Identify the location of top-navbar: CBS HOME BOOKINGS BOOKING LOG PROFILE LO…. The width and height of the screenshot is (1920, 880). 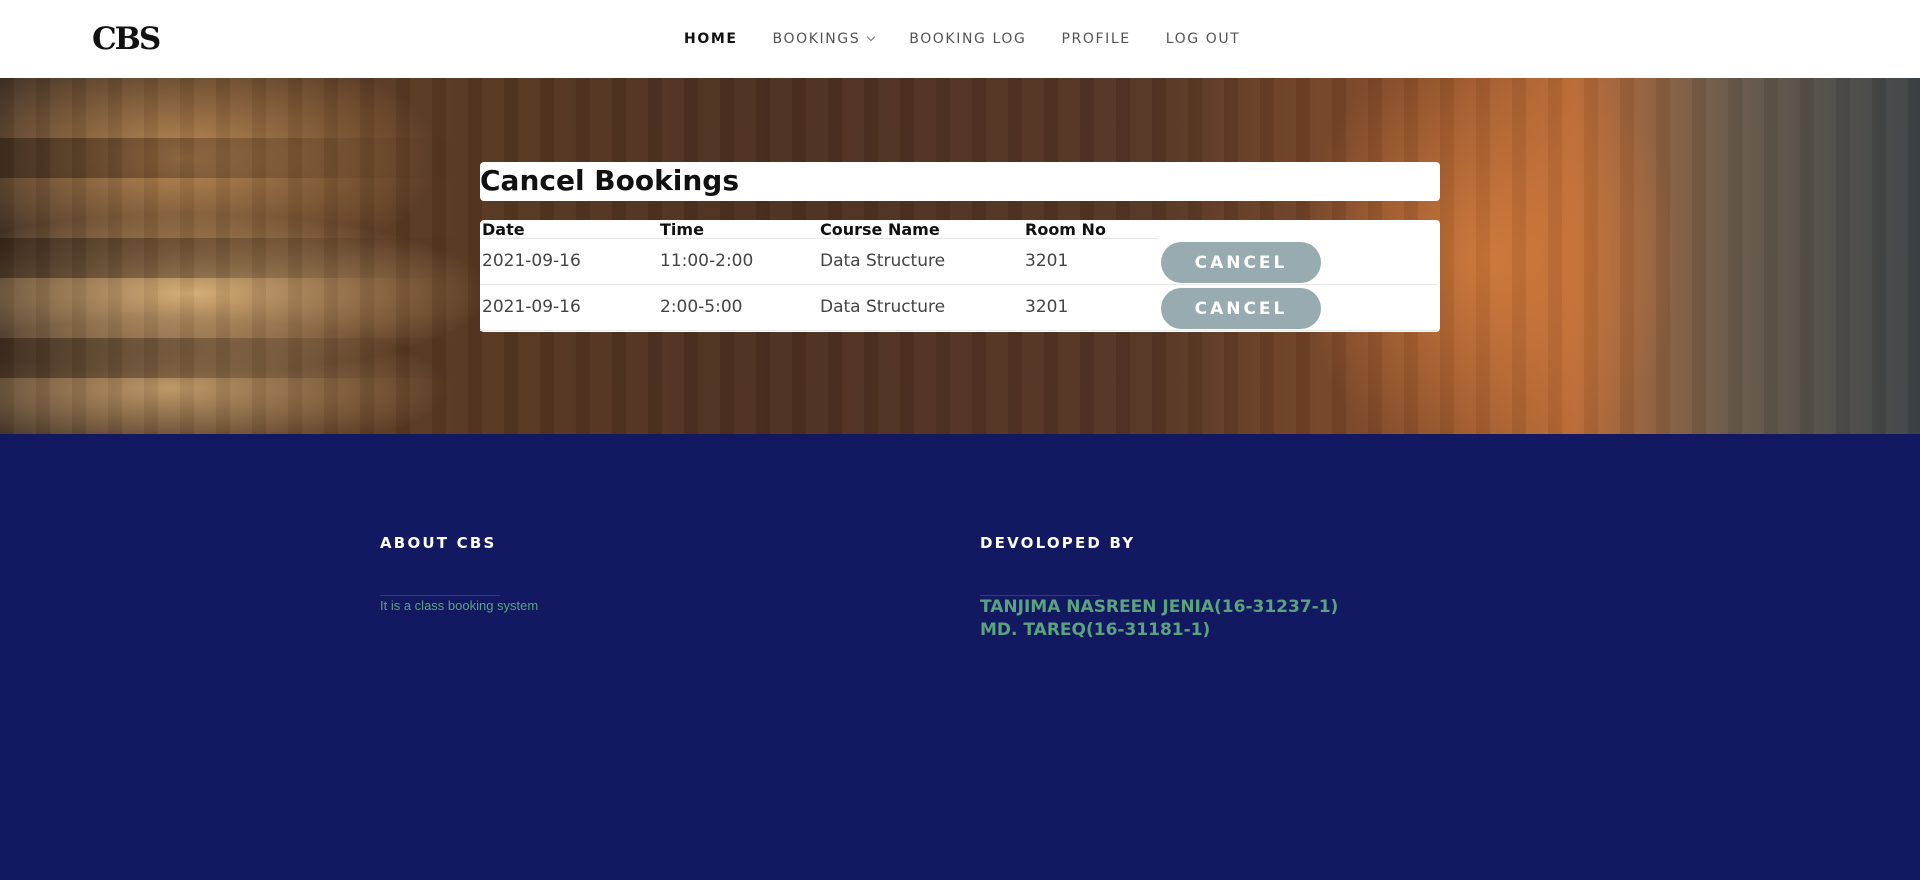
(960, 39).